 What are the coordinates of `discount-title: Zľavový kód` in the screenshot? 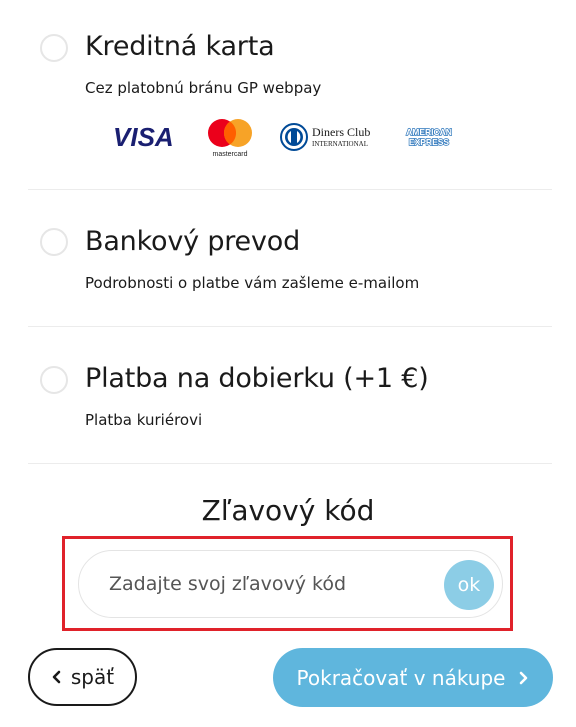 It's located at (288, 510).